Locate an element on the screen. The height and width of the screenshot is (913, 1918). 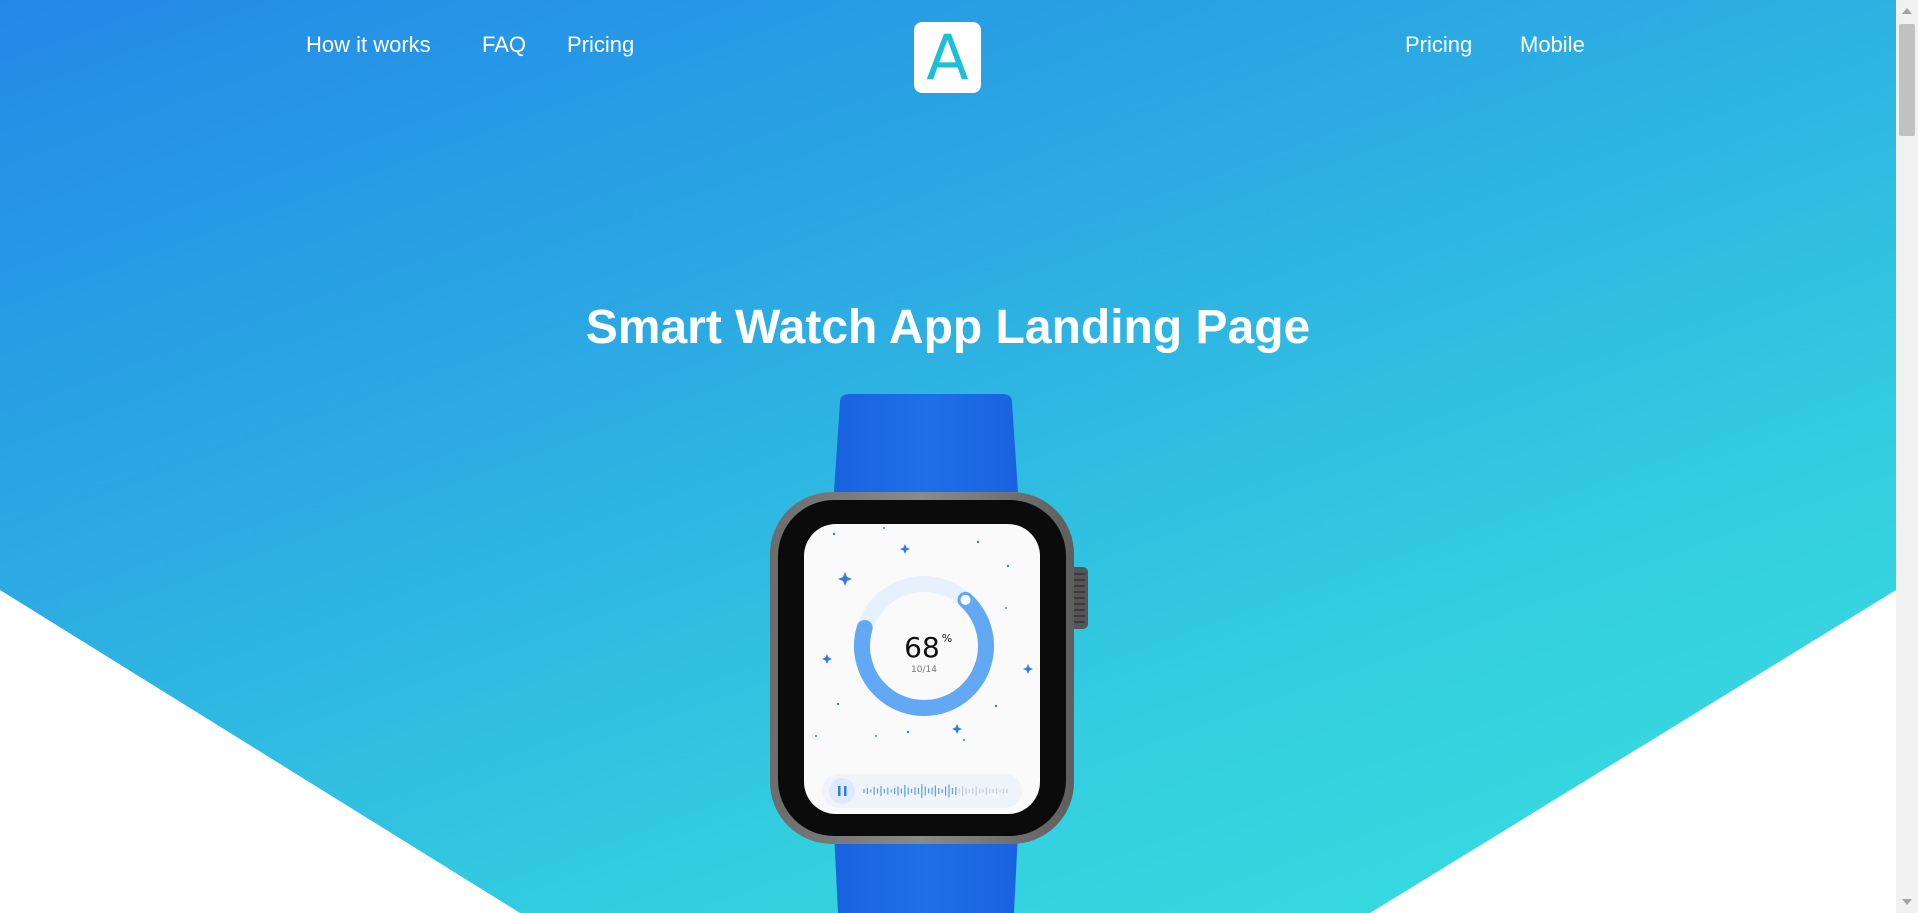
progress-ring-knob is located at coordinates (965, 599).